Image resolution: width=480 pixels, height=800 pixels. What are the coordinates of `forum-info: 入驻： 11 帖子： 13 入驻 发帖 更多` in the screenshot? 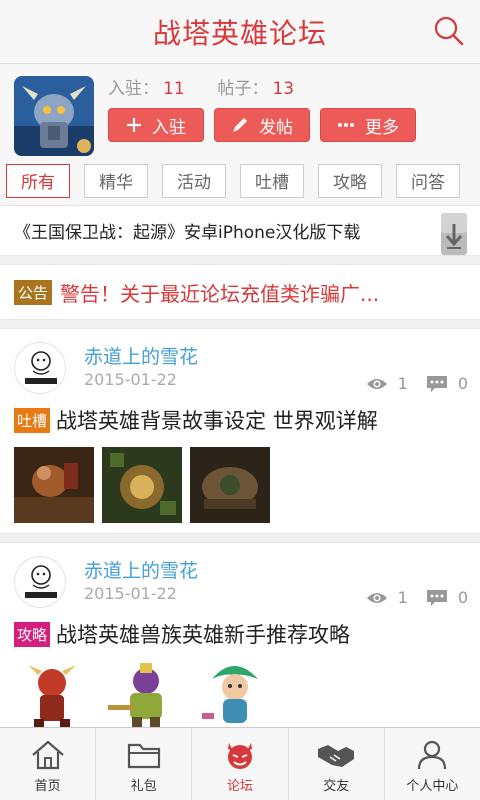 It's located at (240, 110).